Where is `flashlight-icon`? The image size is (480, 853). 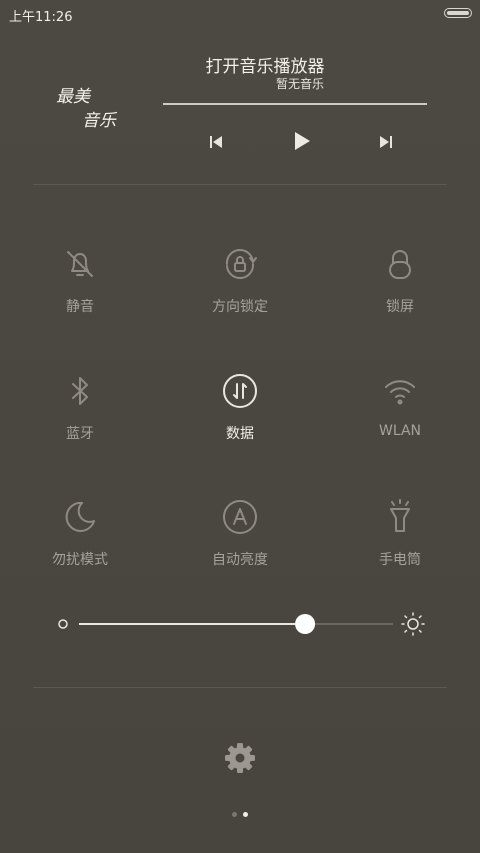
flashlight-icon is located at coordinates (400, 517).